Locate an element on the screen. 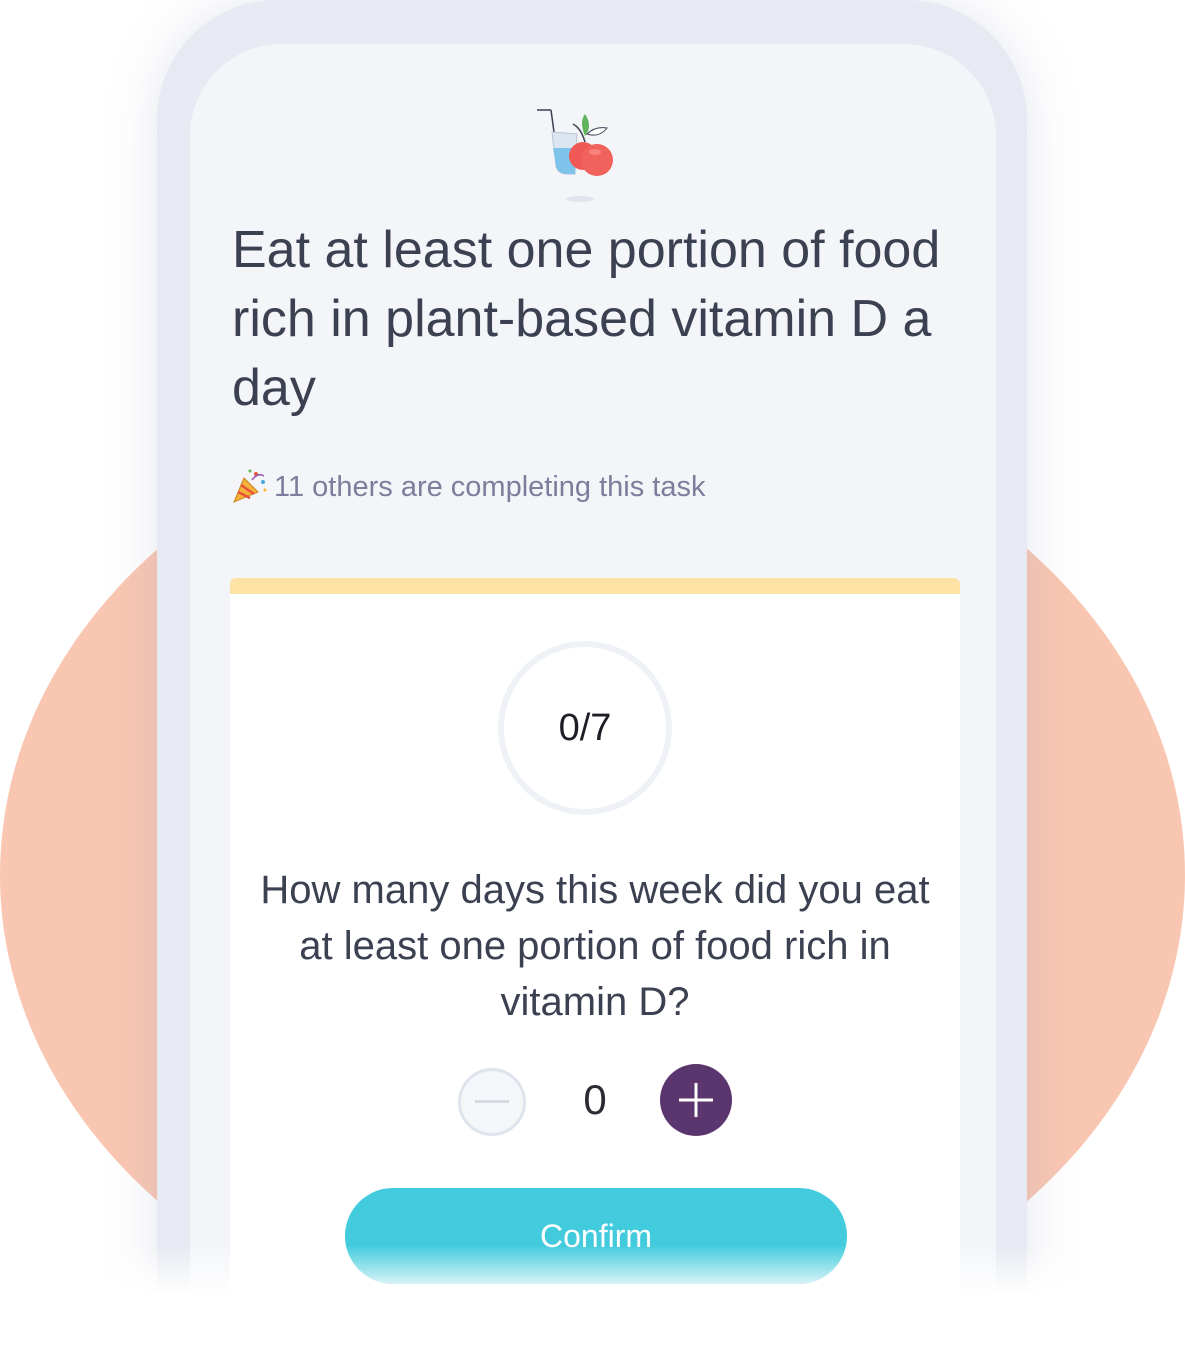 This screenshot has width=1185, height=1355. glass-and-apple-icon is located at coordinates (575, 155).